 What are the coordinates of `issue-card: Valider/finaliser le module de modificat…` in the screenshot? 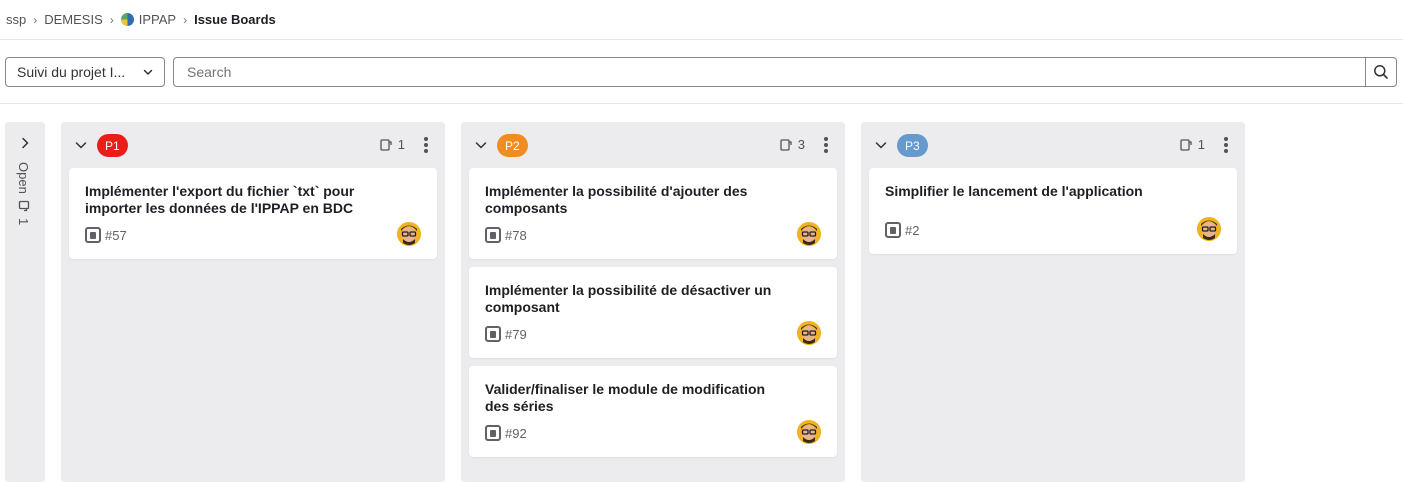 It's located at (653, 411).